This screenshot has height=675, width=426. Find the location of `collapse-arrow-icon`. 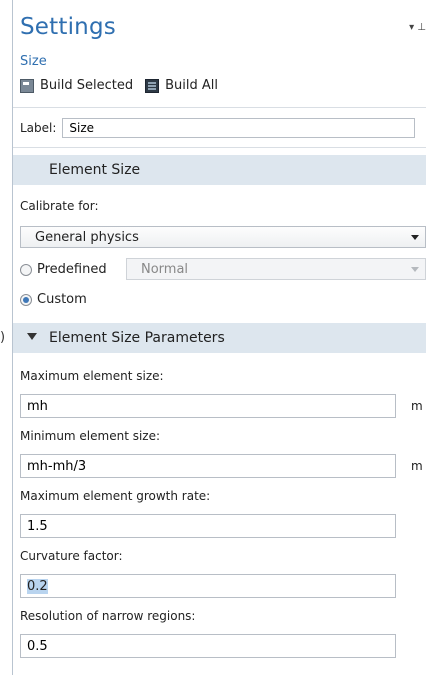

collapse-arrow-icon is located at coordinates (32, 336).